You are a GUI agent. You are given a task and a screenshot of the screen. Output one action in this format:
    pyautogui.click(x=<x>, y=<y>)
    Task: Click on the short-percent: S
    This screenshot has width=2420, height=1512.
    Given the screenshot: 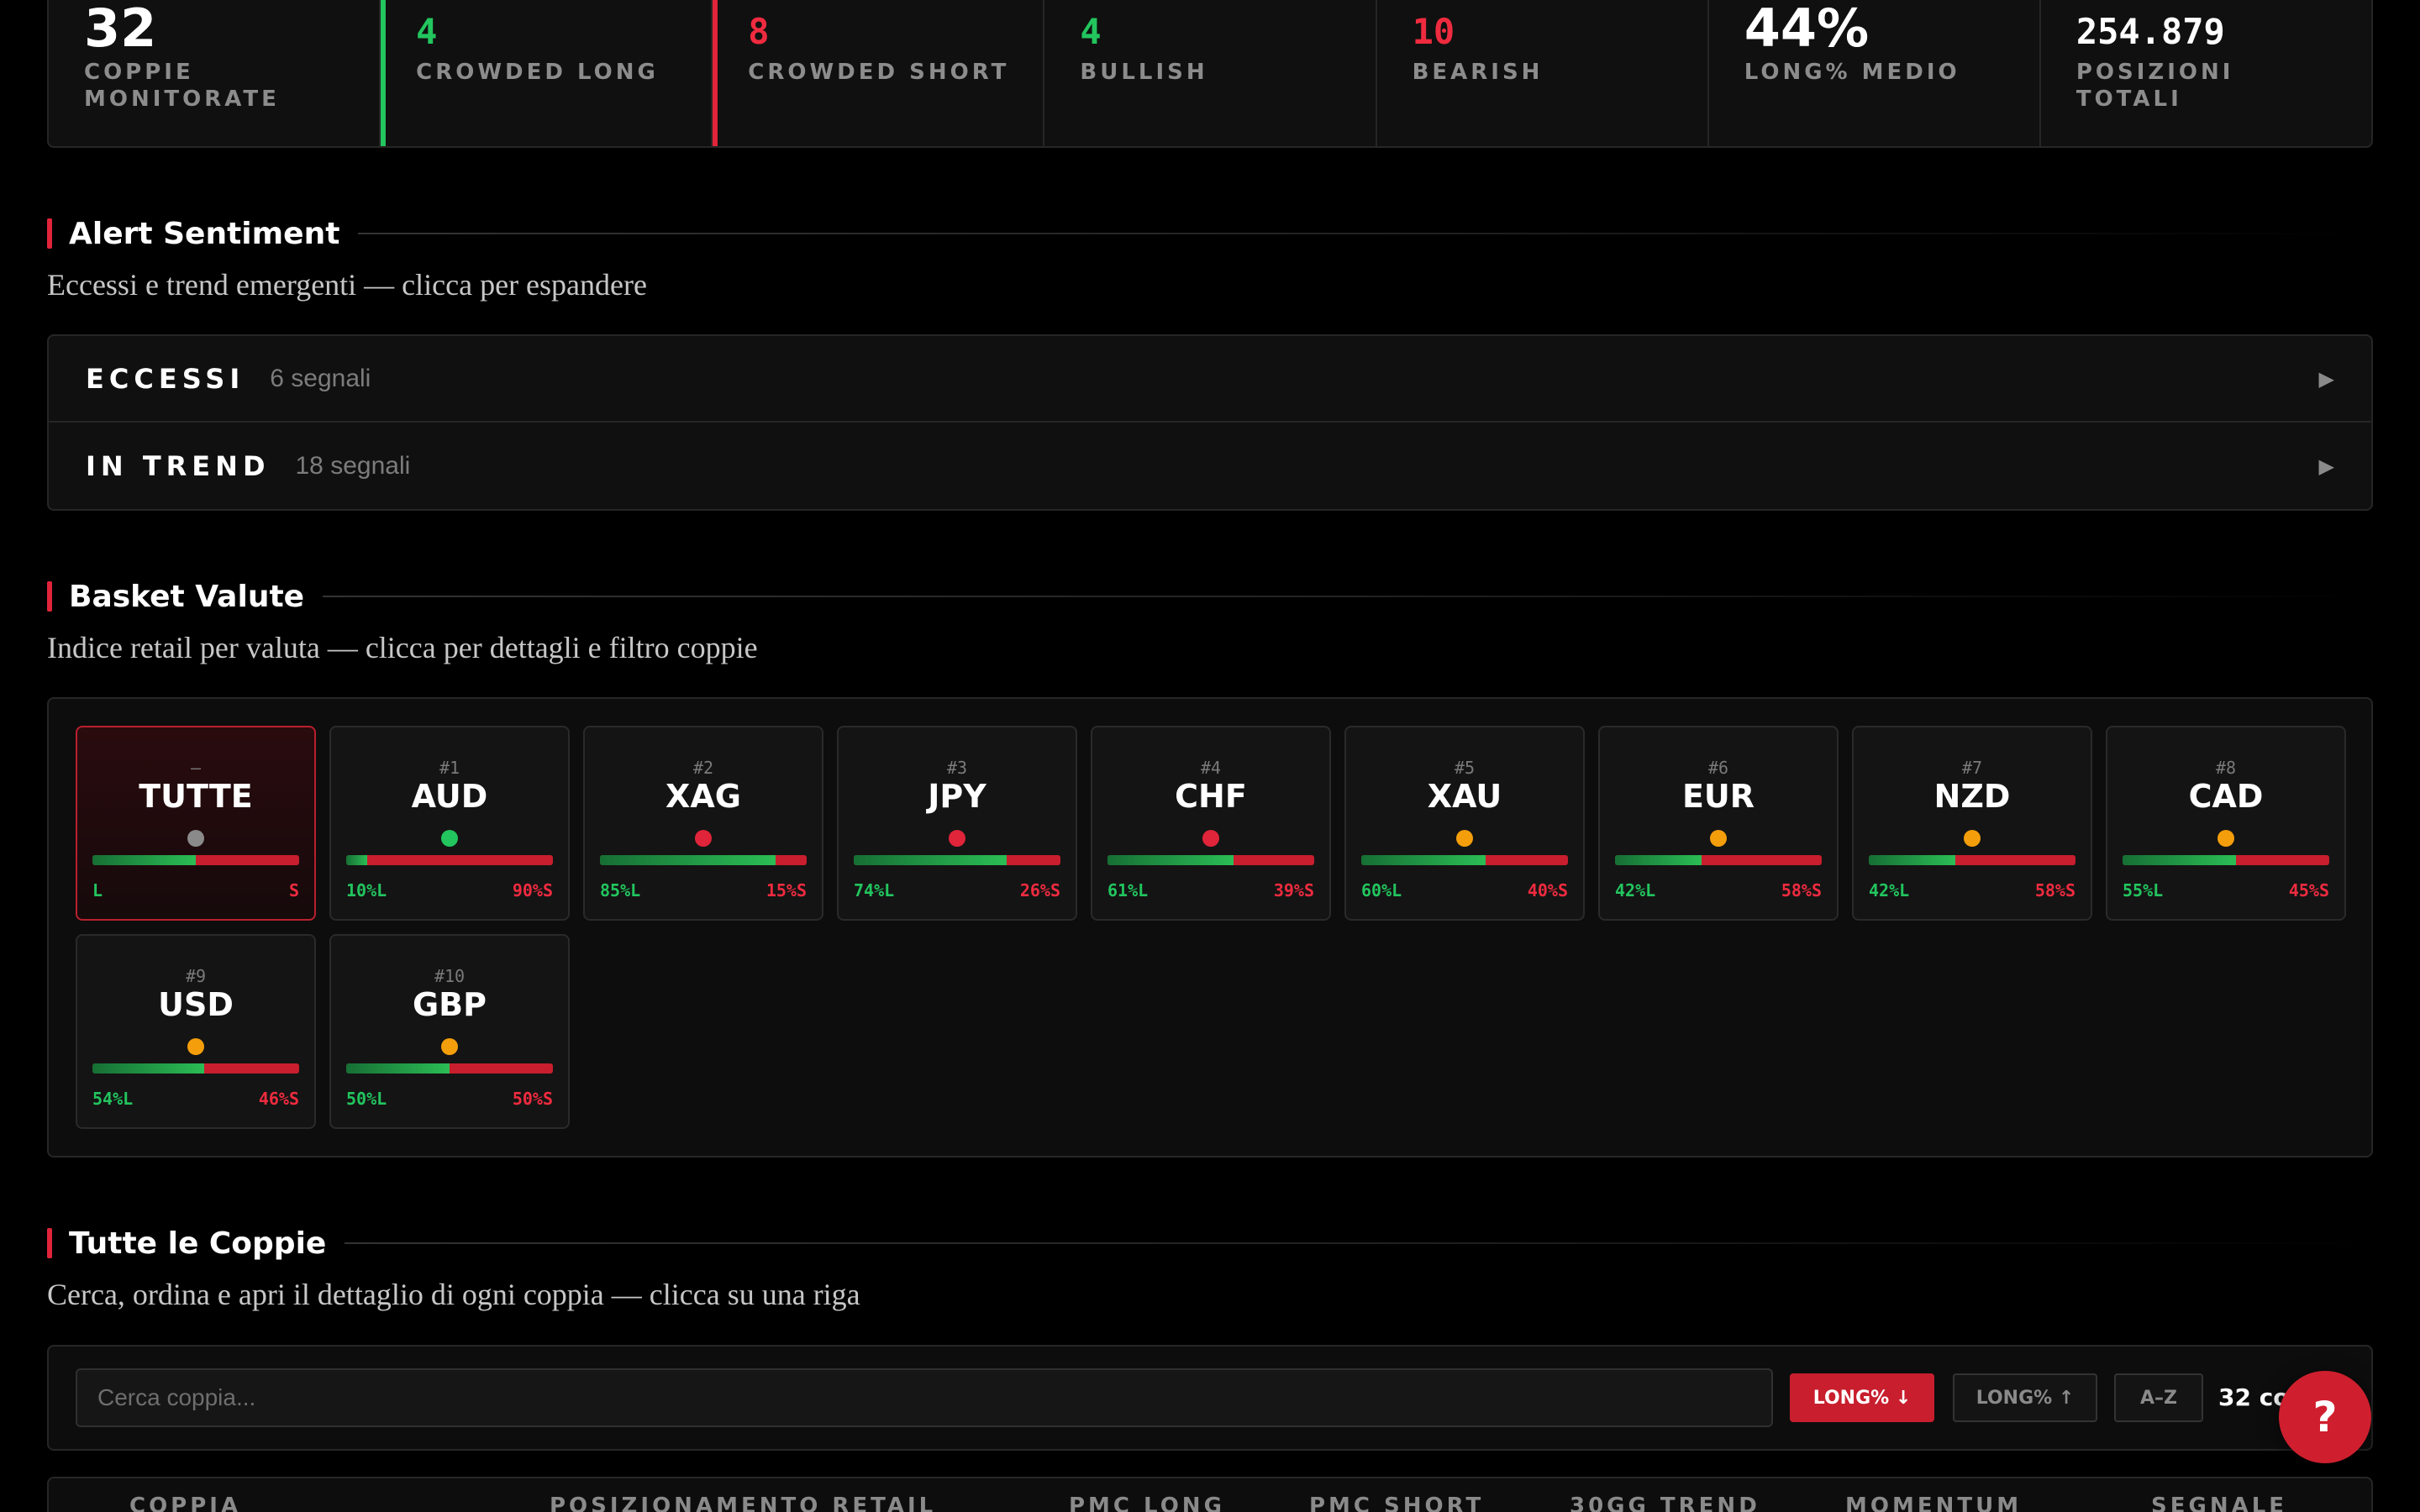 What is the action you would take?
    pyautogui.click(x=293, y=890)
    